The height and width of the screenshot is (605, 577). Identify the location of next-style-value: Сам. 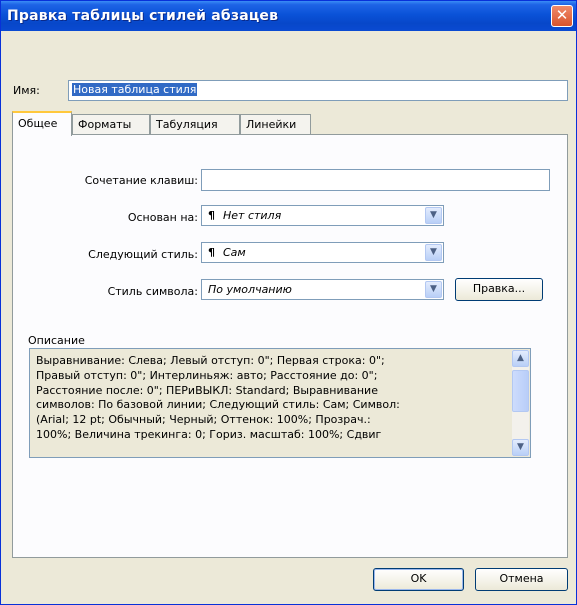
(234, 252).